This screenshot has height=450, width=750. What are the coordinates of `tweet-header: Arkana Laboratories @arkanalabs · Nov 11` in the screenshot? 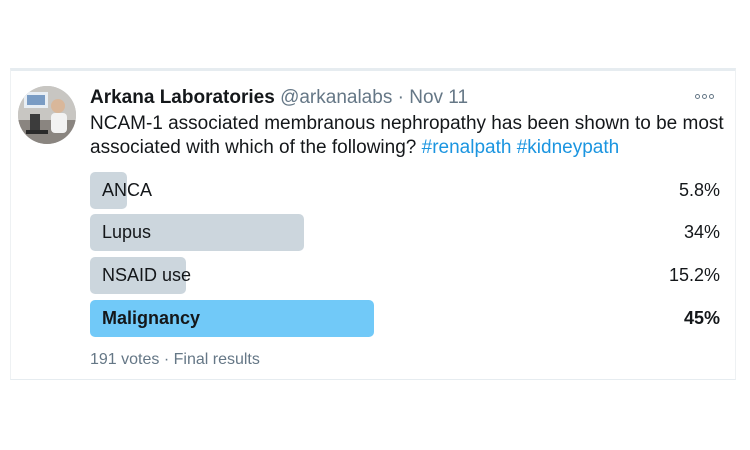 It's located at (279, 98).